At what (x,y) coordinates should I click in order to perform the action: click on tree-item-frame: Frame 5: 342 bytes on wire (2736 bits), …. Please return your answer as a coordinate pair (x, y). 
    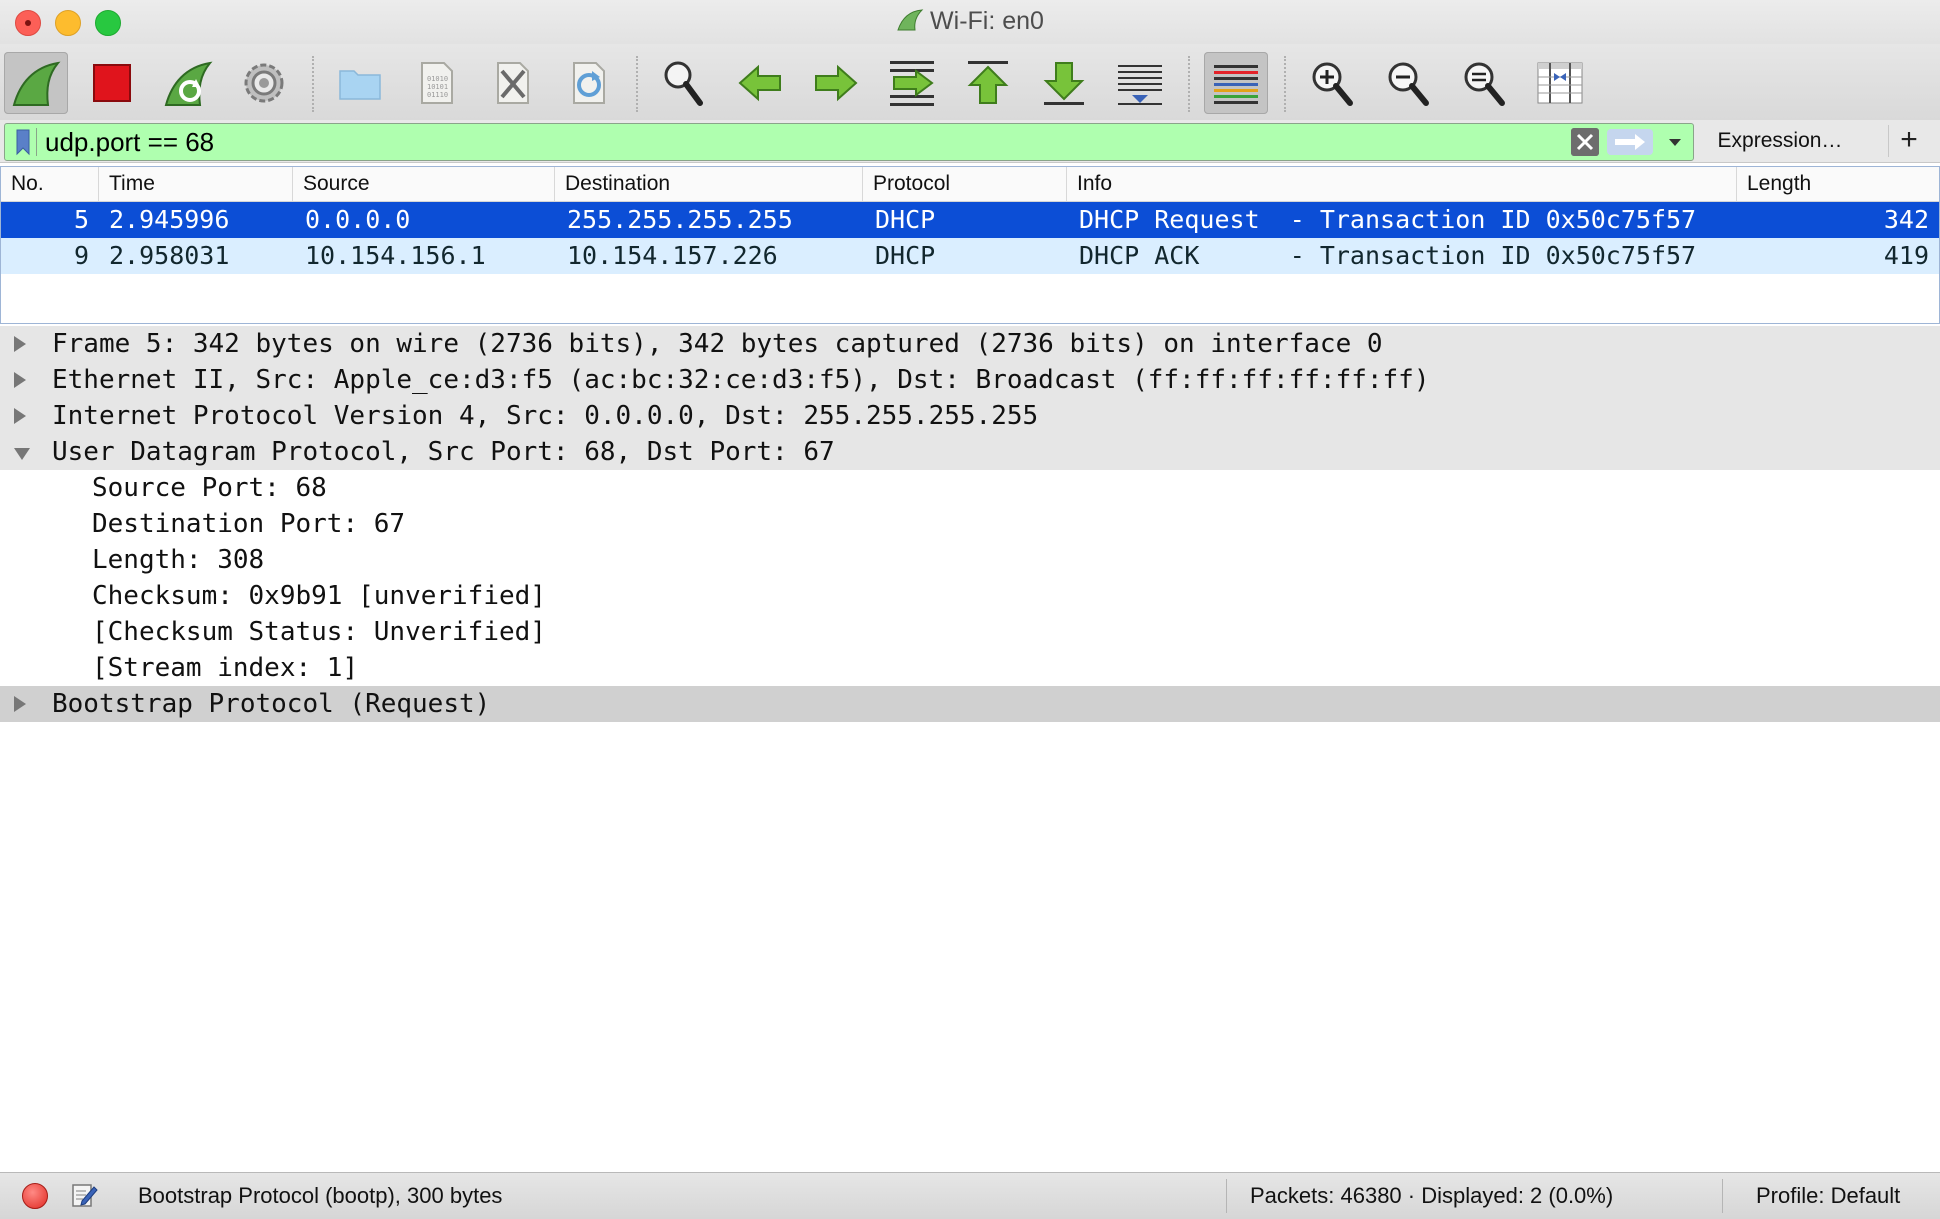
    Looking at the image, I should click on (970, 344).